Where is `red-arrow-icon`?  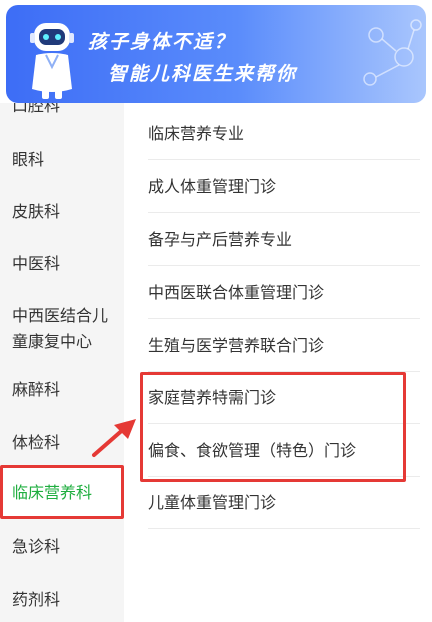 red-arrow-icon is located at coordinates (114, 438).